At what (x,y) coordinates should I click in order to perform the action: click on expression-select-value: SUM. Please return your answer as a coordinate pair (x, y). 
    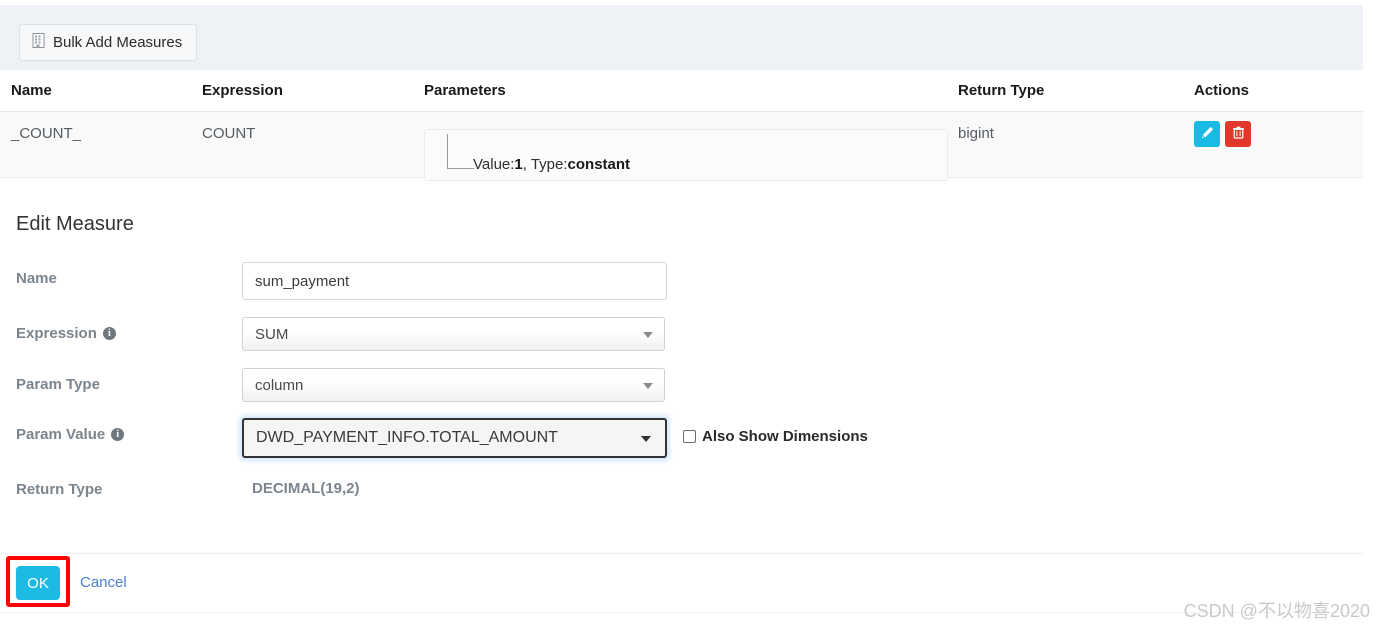
    Looking at the image, I should click on (272, 334).